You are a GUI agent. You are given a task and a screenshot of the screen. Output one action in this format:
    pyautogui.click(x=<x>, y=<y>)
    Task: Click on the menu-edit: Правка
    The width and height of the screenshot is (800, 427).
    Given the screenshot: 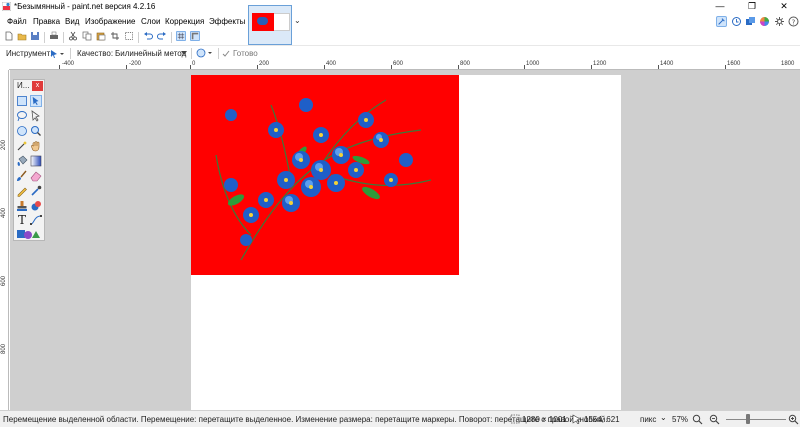 What is the action you would take?
    pyautogui.click(x=46, y=21)
    